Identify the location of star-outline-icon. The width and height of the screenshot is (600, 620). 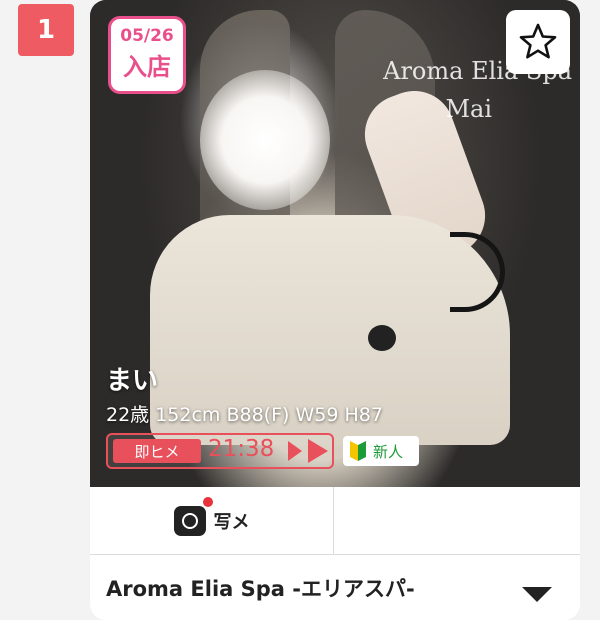
(538, 41).